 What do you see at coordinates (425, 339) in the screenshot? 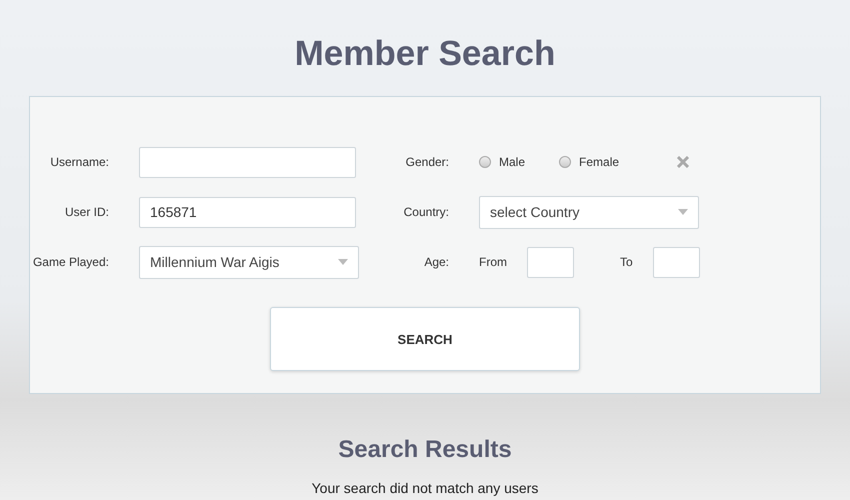
I see `search-button: SEARCH` at bounding box center [425, 339].